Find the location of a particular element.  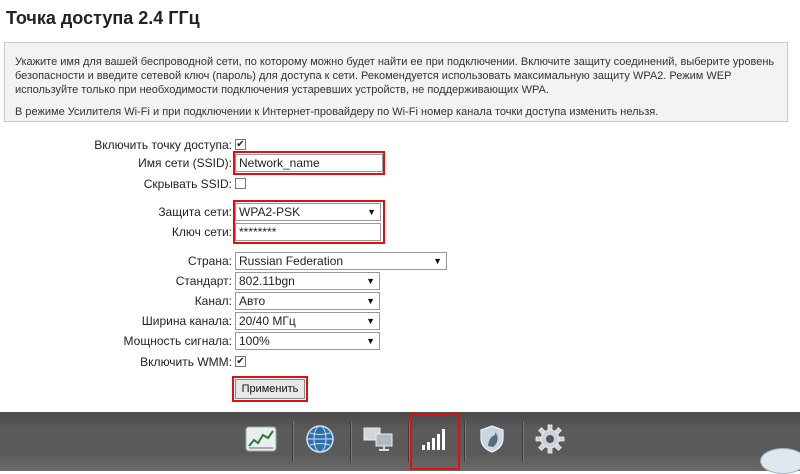

hide-ssid-label: Скрывать SSID: is located at coordinates (187, 184).